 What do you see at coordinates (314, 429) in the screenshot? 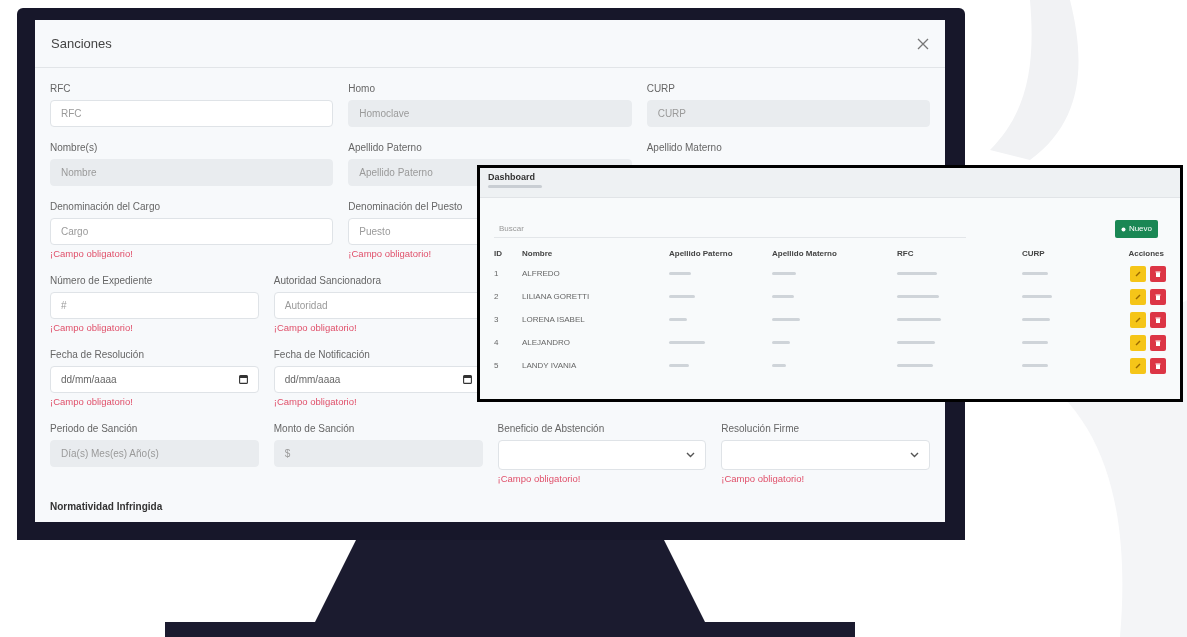
I see `field-label: Monto de Sanción` at bounding box center [314, 429].